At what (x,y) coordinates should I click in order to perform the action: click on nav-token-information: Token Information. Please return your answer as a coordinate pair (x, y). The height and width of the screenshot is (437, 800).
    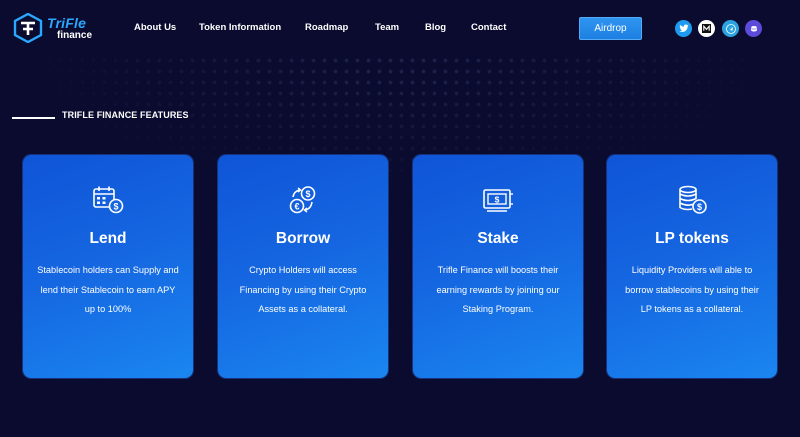
    Looking at the image, I should click on (240, 27).